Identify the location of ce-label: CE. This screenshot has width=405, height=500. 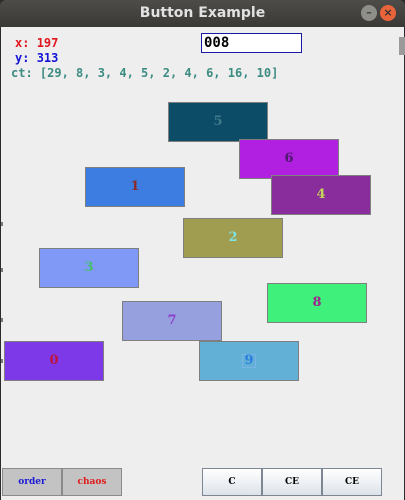
(292, 482).